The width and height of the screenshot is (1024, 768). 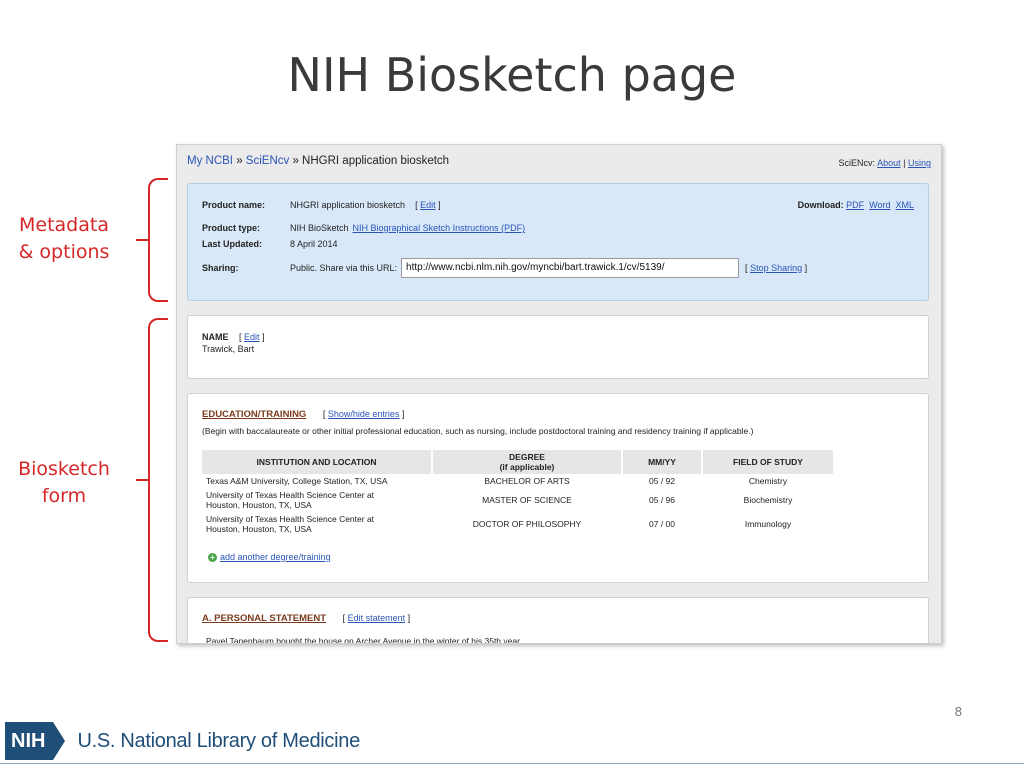 I want to click on product-type-label: Product type:, so click(x=231, y=228).